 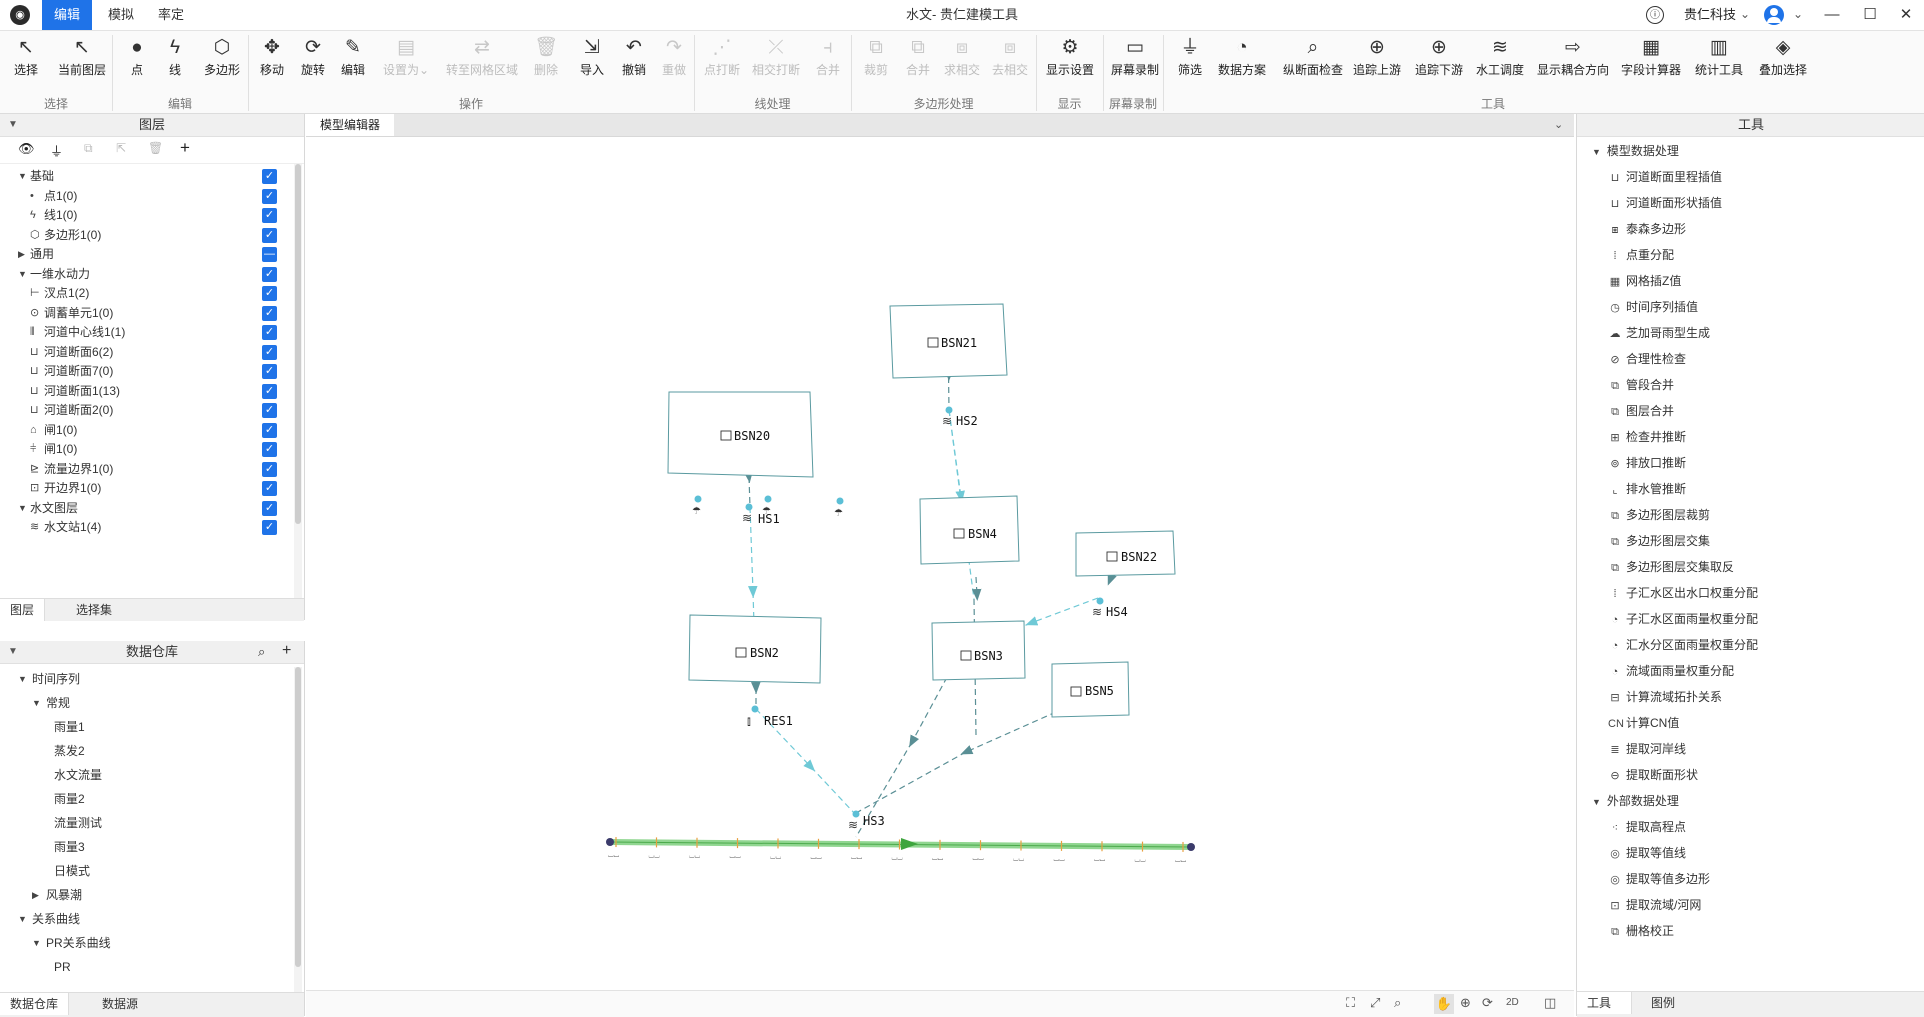 What do you see at coordinates (171, 15) in the screenshot?
I see `menu-tab-calibrate: 率定` at bounding box center [171, 15].